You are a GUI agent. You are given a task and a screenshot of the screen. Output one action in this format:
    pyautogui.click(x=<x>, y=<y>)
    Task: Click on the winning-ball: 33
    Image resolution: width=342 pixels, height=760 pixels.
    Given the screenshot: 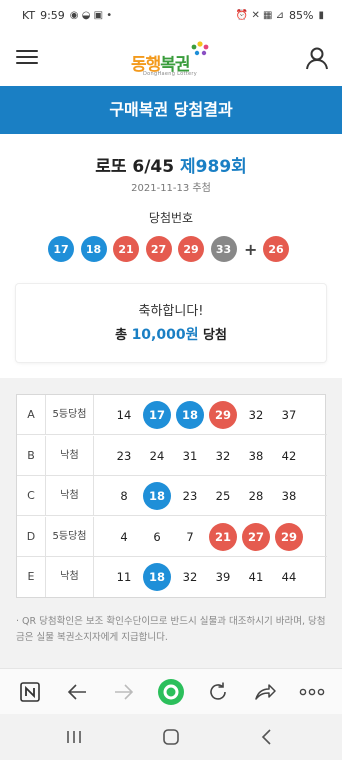 What is the action you would take?
    pyautogui.click(x=223, y=249)
    